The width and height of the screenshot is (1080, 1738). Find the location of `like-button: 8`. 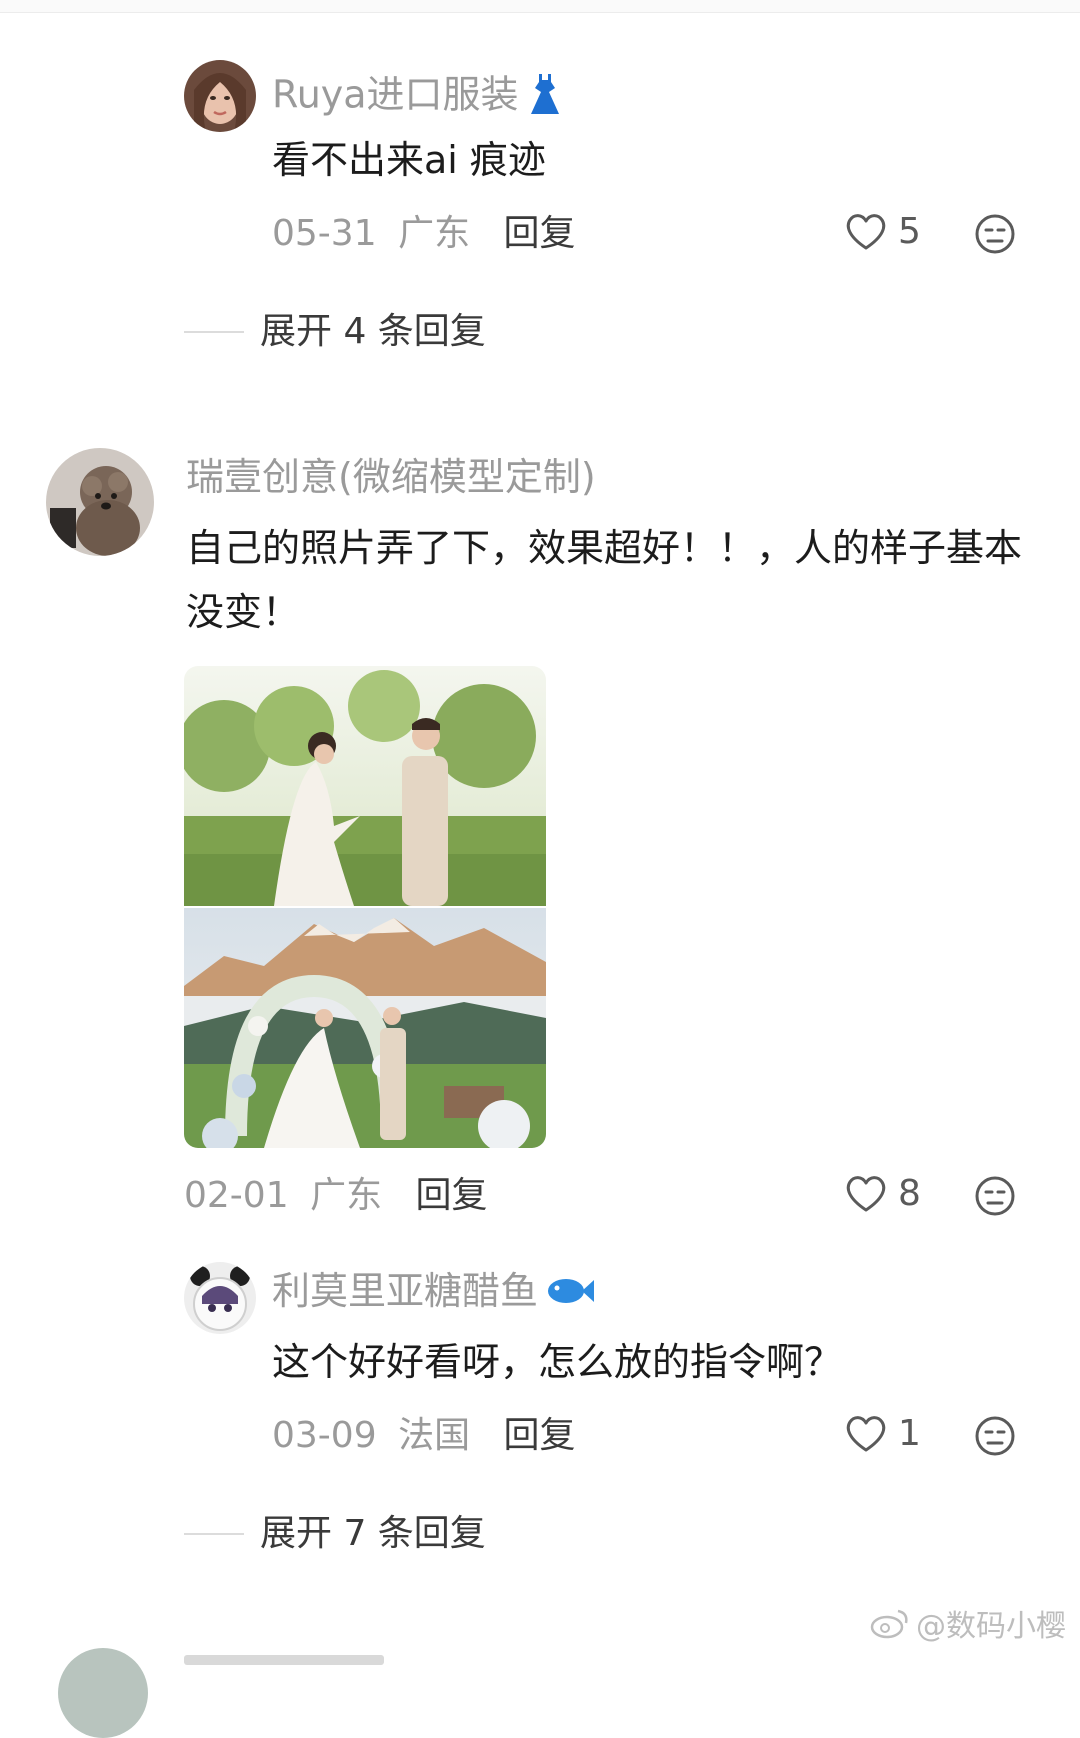

like-button: 8 is located at coordinates (882, 1194).